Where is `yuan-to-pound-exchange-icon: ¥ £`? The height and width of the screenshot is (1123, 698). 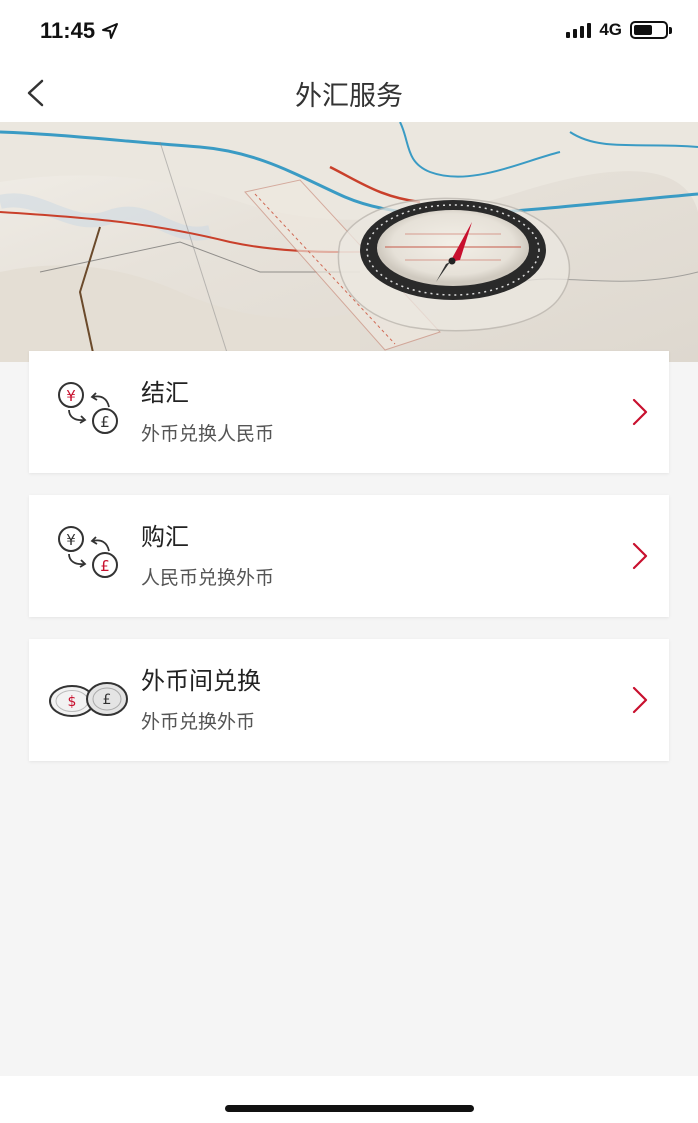 yuan-to-pound-exchange-icon: ¥ £ is located at coordinates (88, 408).